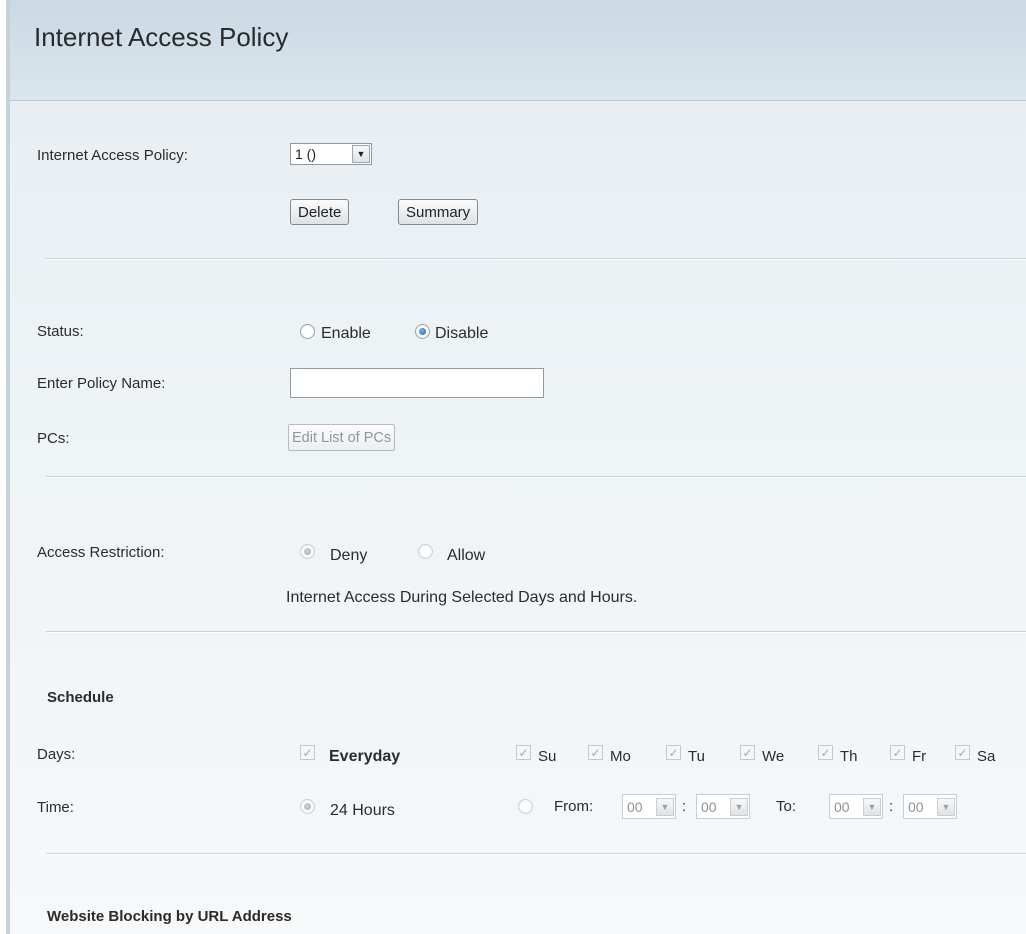 This screenshot has width=1026, height=934. What do you see at coordinates (825, 752) in the screenshot?
I see `day-checkbox-th: ✓` at bounding box center [825, 752].